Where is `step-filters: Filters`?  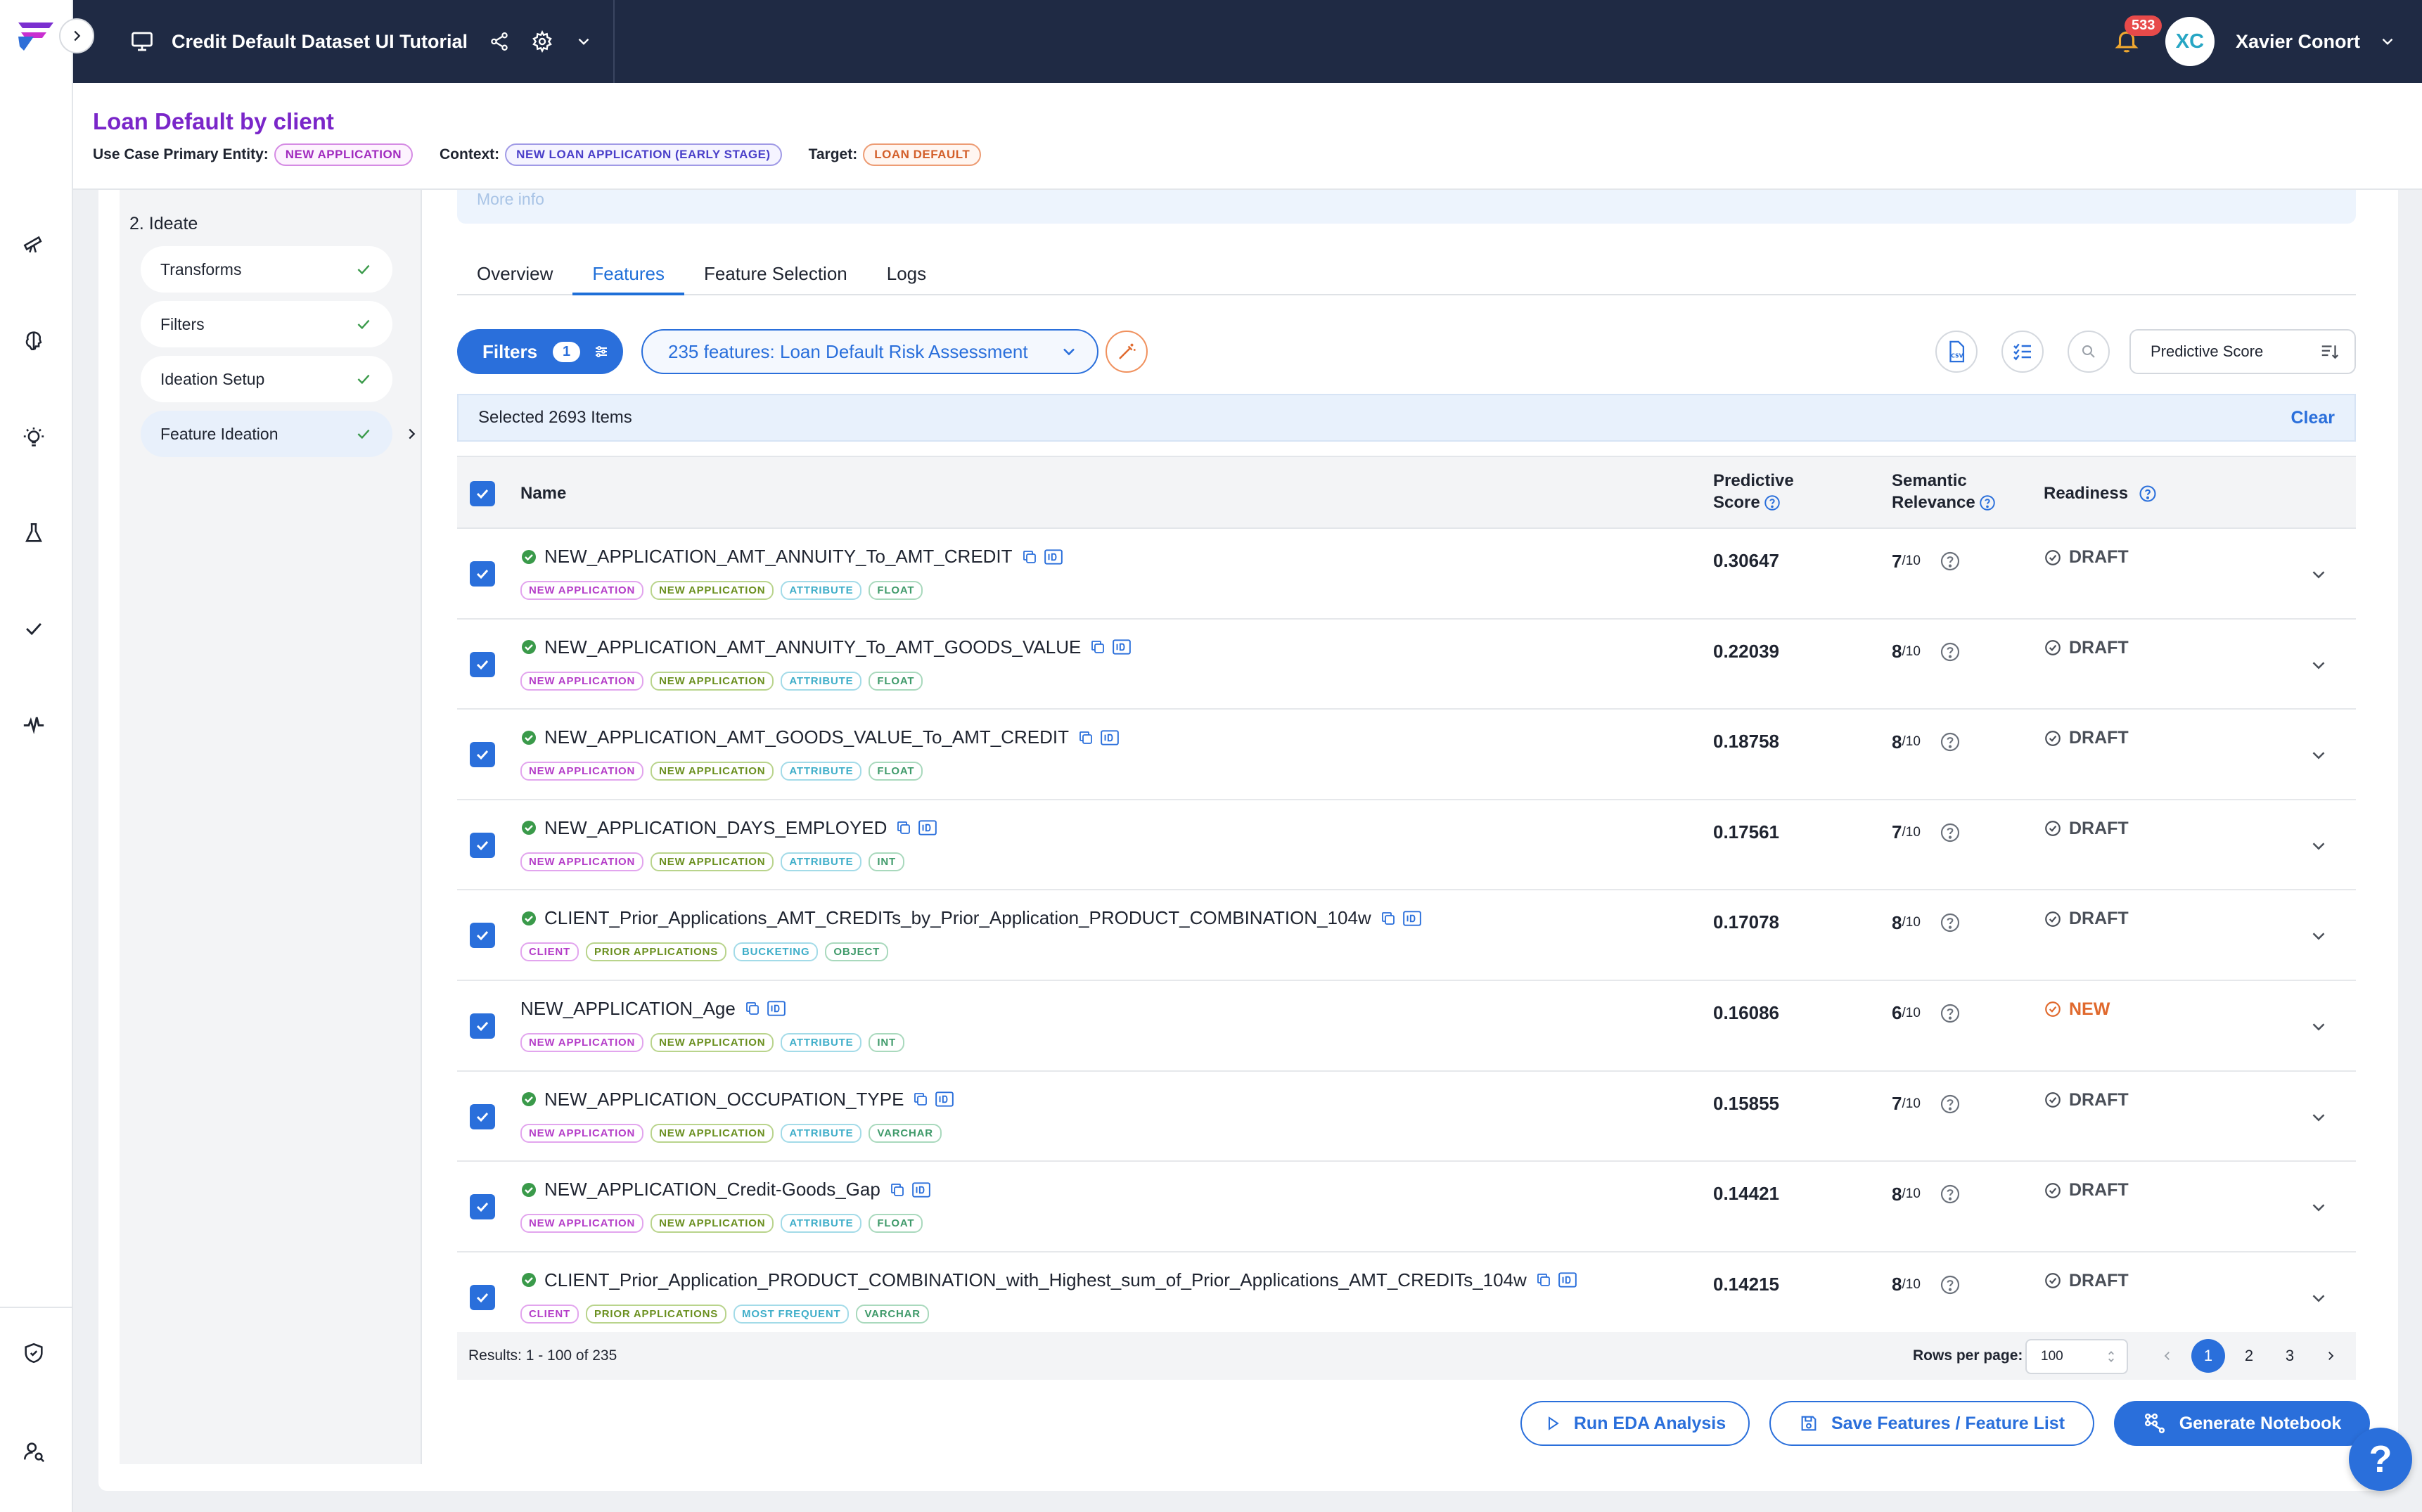
step-filters: Filters is located at coordinates (266, 324).